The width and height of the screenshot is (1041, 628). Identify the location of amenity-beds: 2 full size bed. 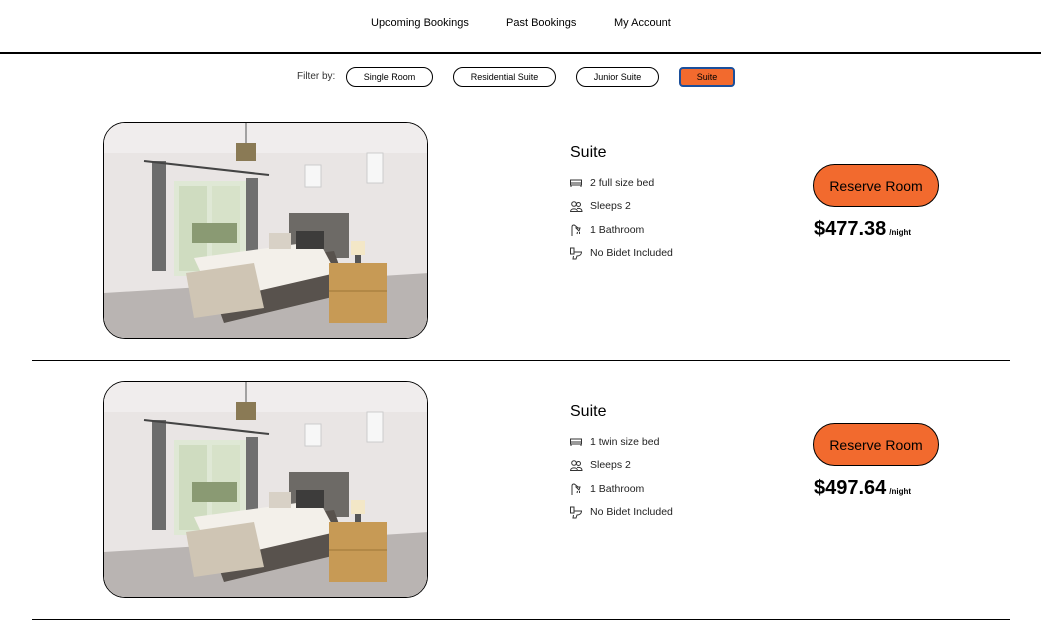
(611, 183).